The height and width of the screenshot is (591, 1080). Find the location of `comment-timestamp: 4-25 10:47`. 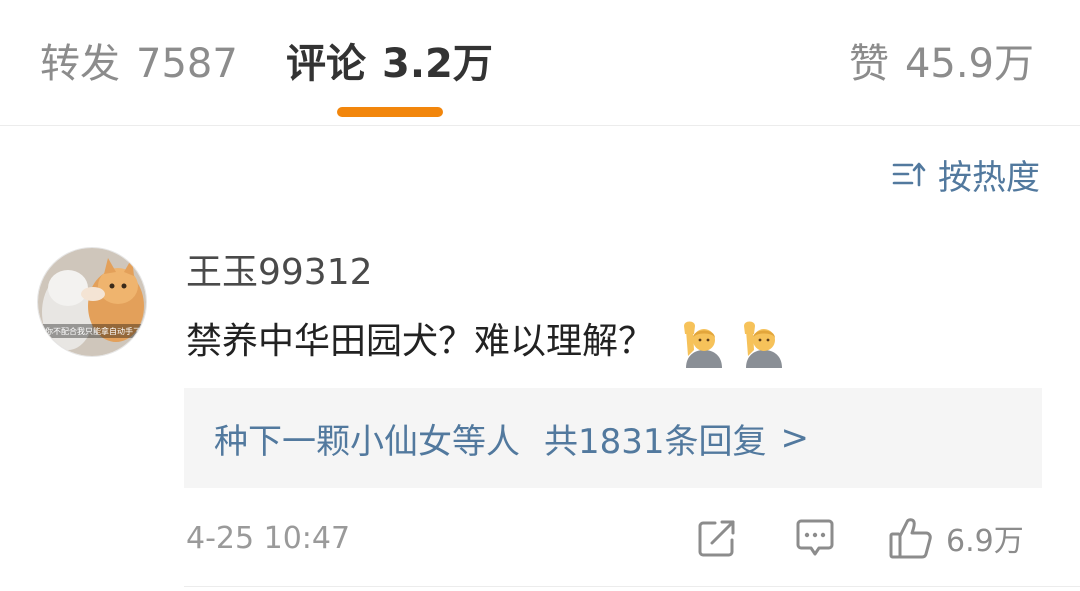

comment-timestamp: 4-25 10:47 is located at coordinates (268, 538).